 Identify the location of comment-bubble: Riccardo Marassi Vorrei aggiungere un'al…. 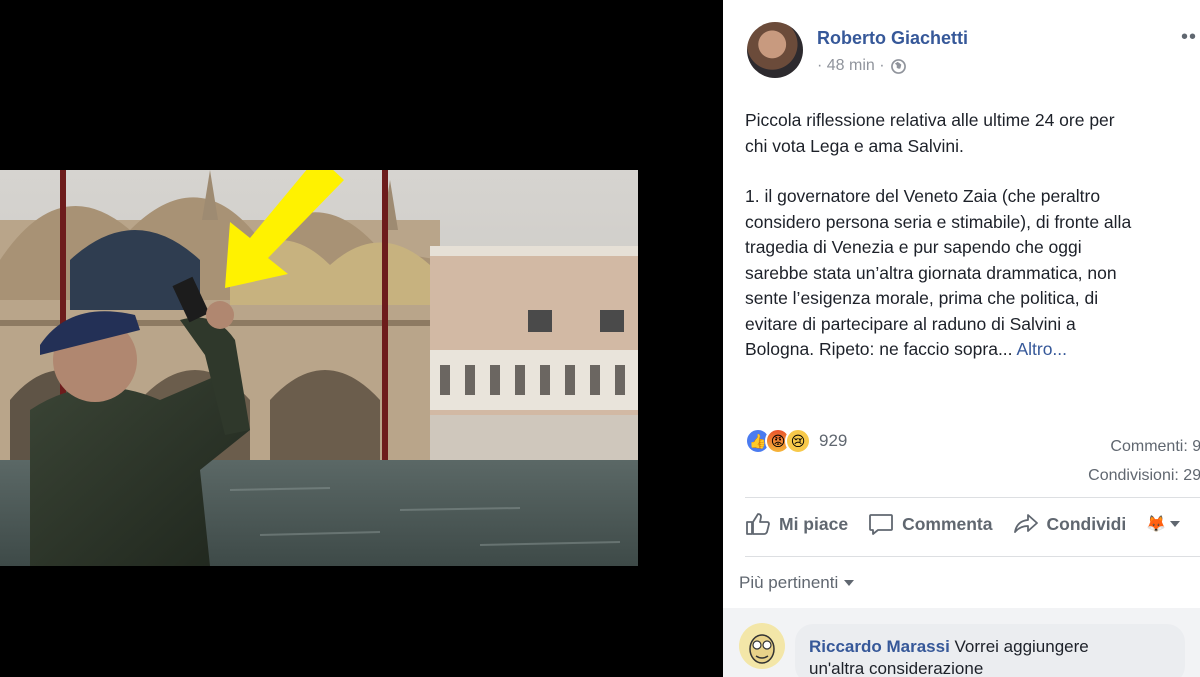
(990, 650).